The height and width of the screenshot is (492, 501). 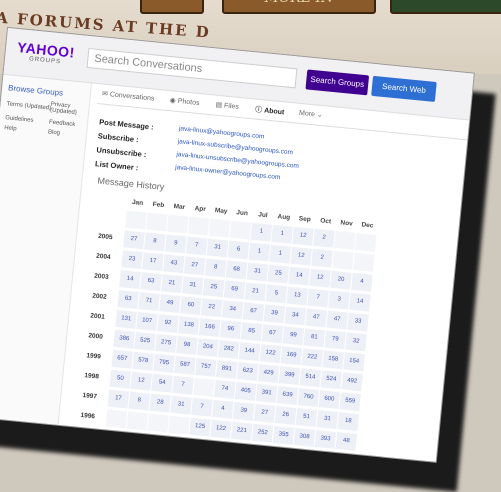 What do you see at coordinates (348, 422) in the screenshot?
I see `history-cell: 18` at bounding box center [348, 422].